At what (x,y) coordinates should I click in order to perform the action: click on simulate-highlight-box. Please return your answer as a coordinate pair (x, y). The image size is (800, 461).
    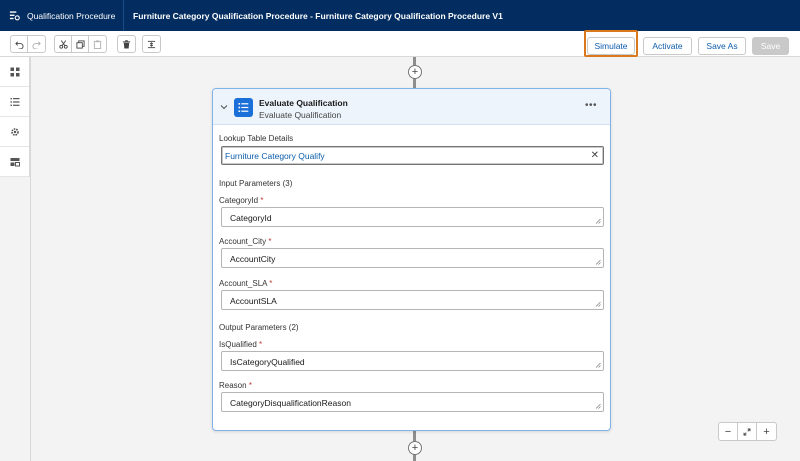
    Looking at the image, I should click on (611, 43).